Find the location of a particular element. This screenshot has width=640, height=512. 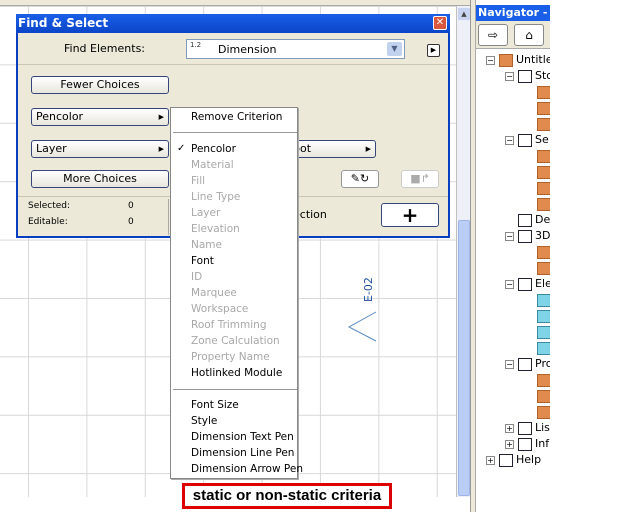

menu-item: Hotlinked Module is located at coordinates (236, 373).